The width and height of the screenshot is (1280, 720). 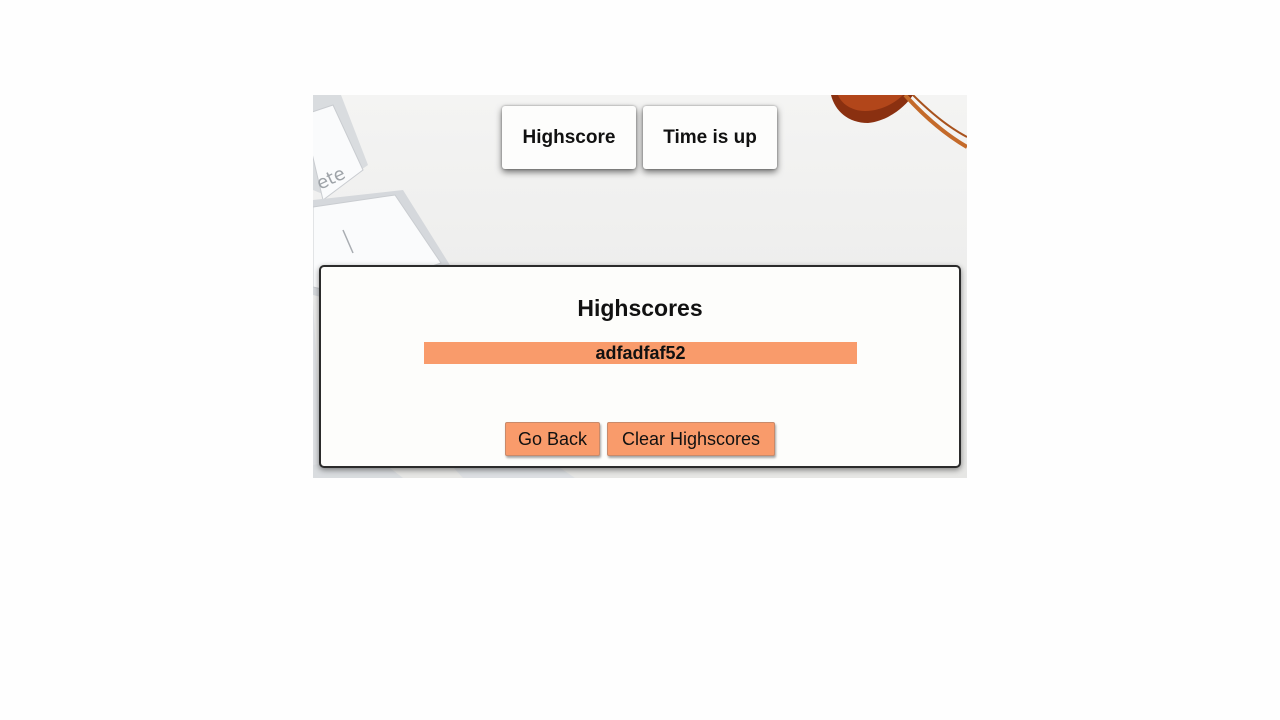 I want to click on highscore-link: Highscore, so click(x=569, y=137).